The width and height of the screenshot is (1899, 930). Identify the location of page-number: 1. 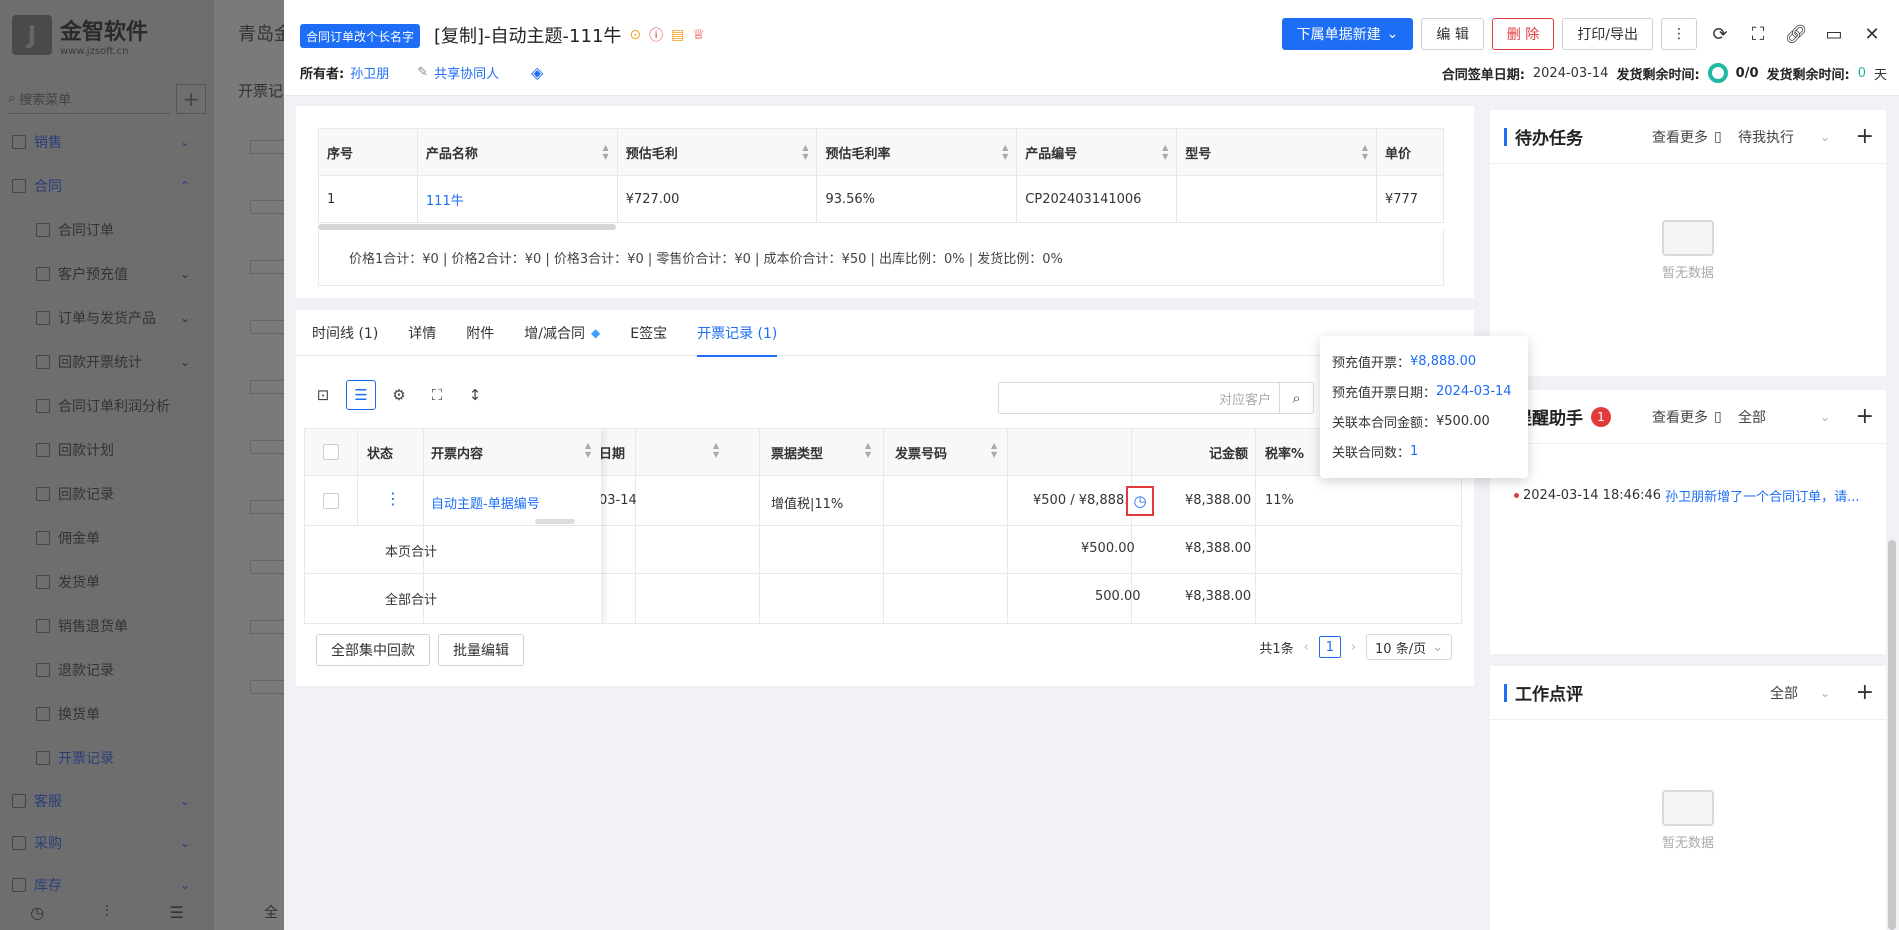
(1329, 647).